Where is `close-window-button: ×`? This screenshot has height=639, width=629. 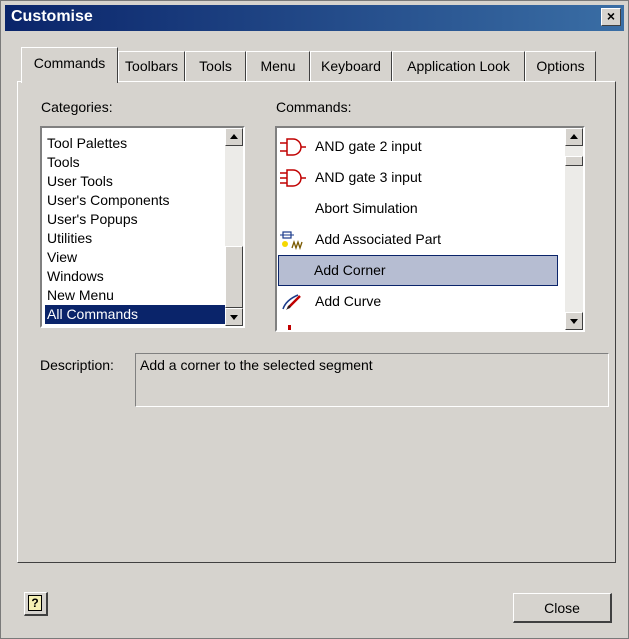 close-window-button: × is located at coordinates (611, 17).